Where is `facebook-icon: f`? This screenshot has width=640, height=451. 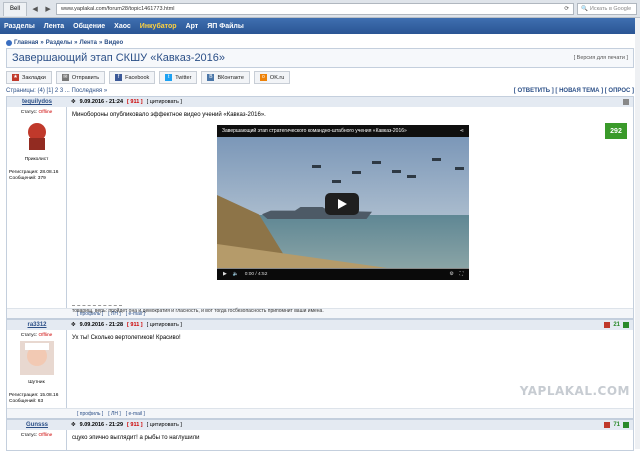 facebook-icon: f is located at coordinates (119, 77).